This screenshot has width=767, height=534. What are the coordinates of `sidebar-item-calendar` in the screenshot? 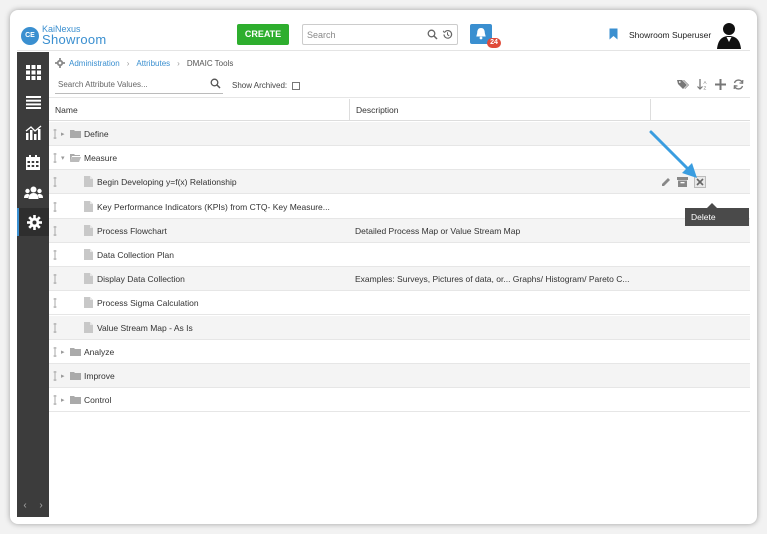 It's located at (33, 162).